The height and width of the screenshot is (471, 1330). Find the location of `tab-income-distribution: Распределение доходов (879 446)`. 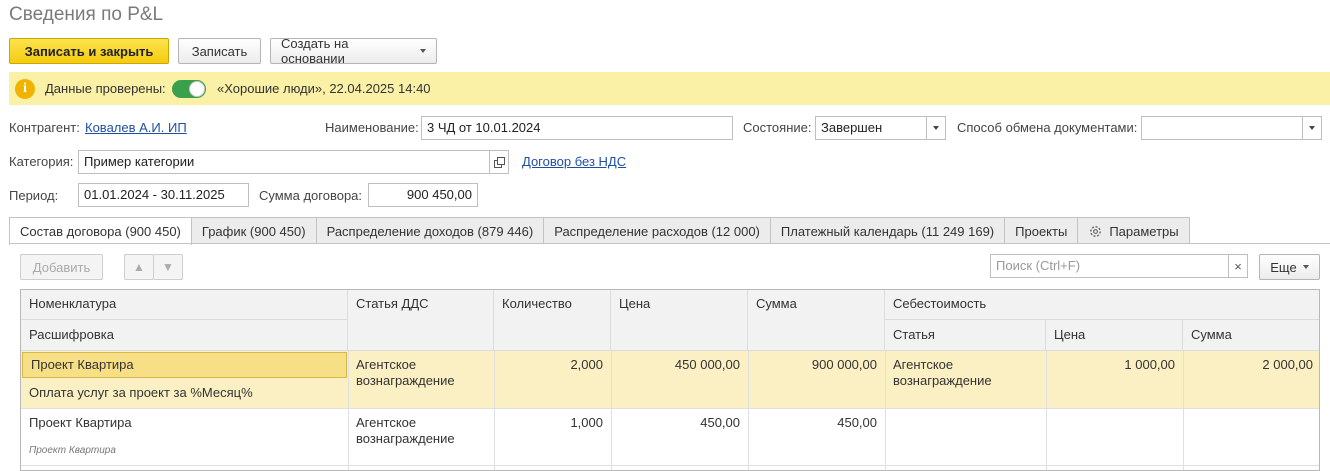

tab-income-distribution: Распределение доходов (879 446) is located at coordinates (430, 230).